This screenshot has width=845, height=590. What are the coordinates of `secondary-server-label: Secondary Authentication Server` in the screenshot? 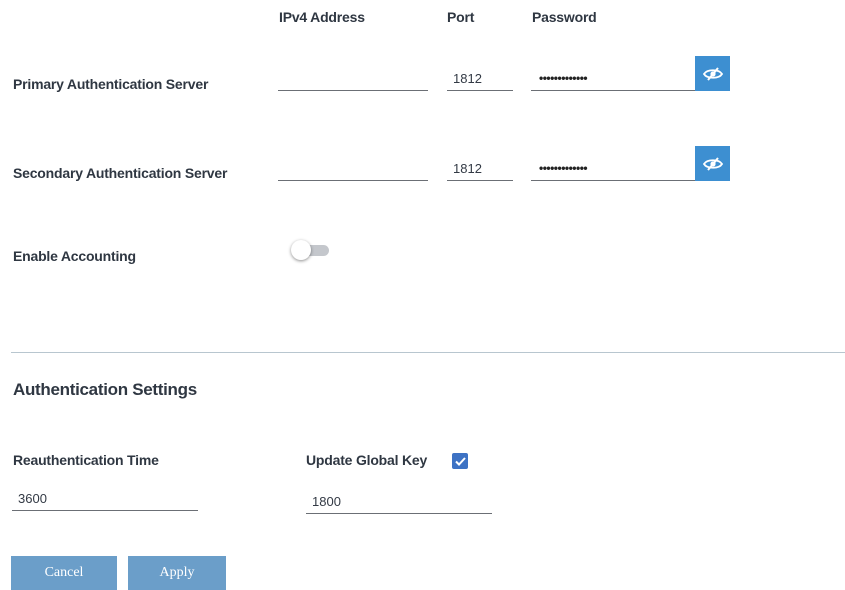 It's located at (120, 173).